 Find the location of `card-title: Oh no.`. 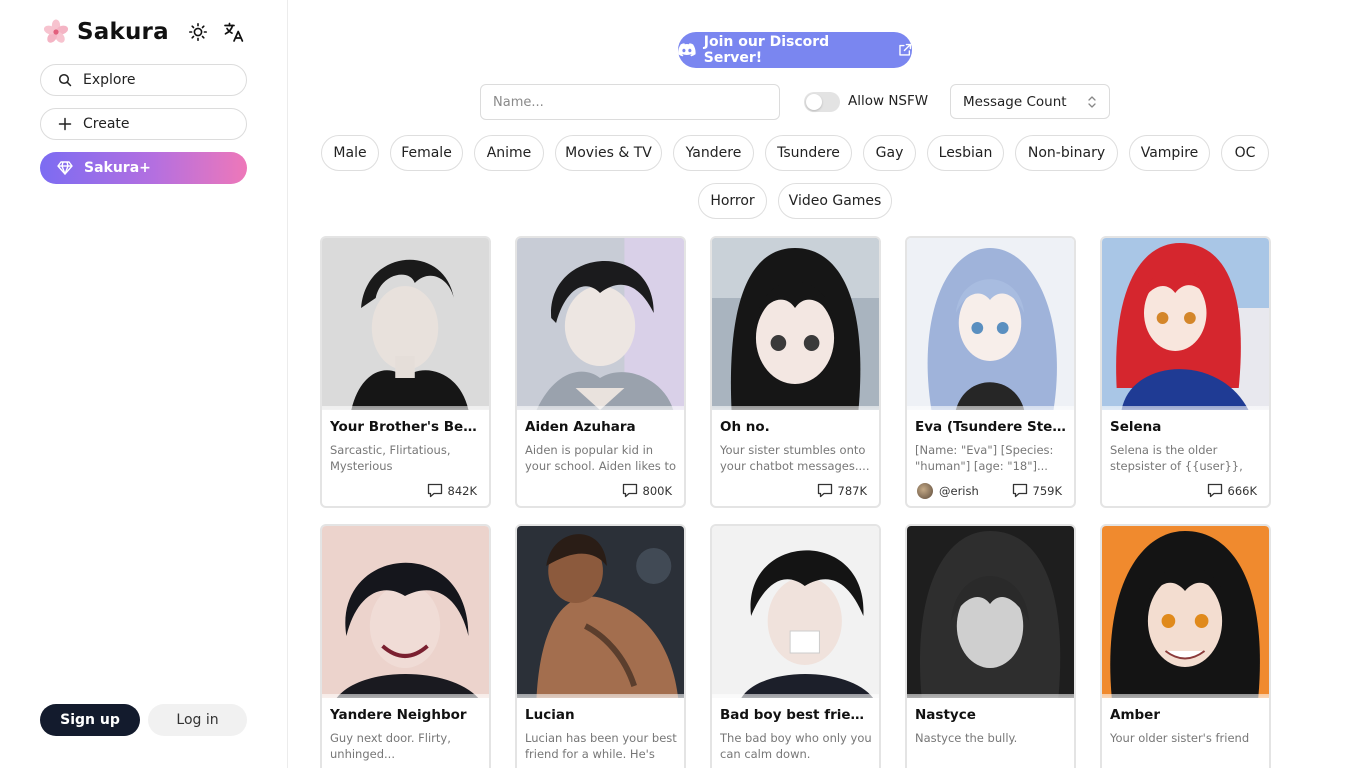

card-title: Oh no. is located at coordinates (745, 427).